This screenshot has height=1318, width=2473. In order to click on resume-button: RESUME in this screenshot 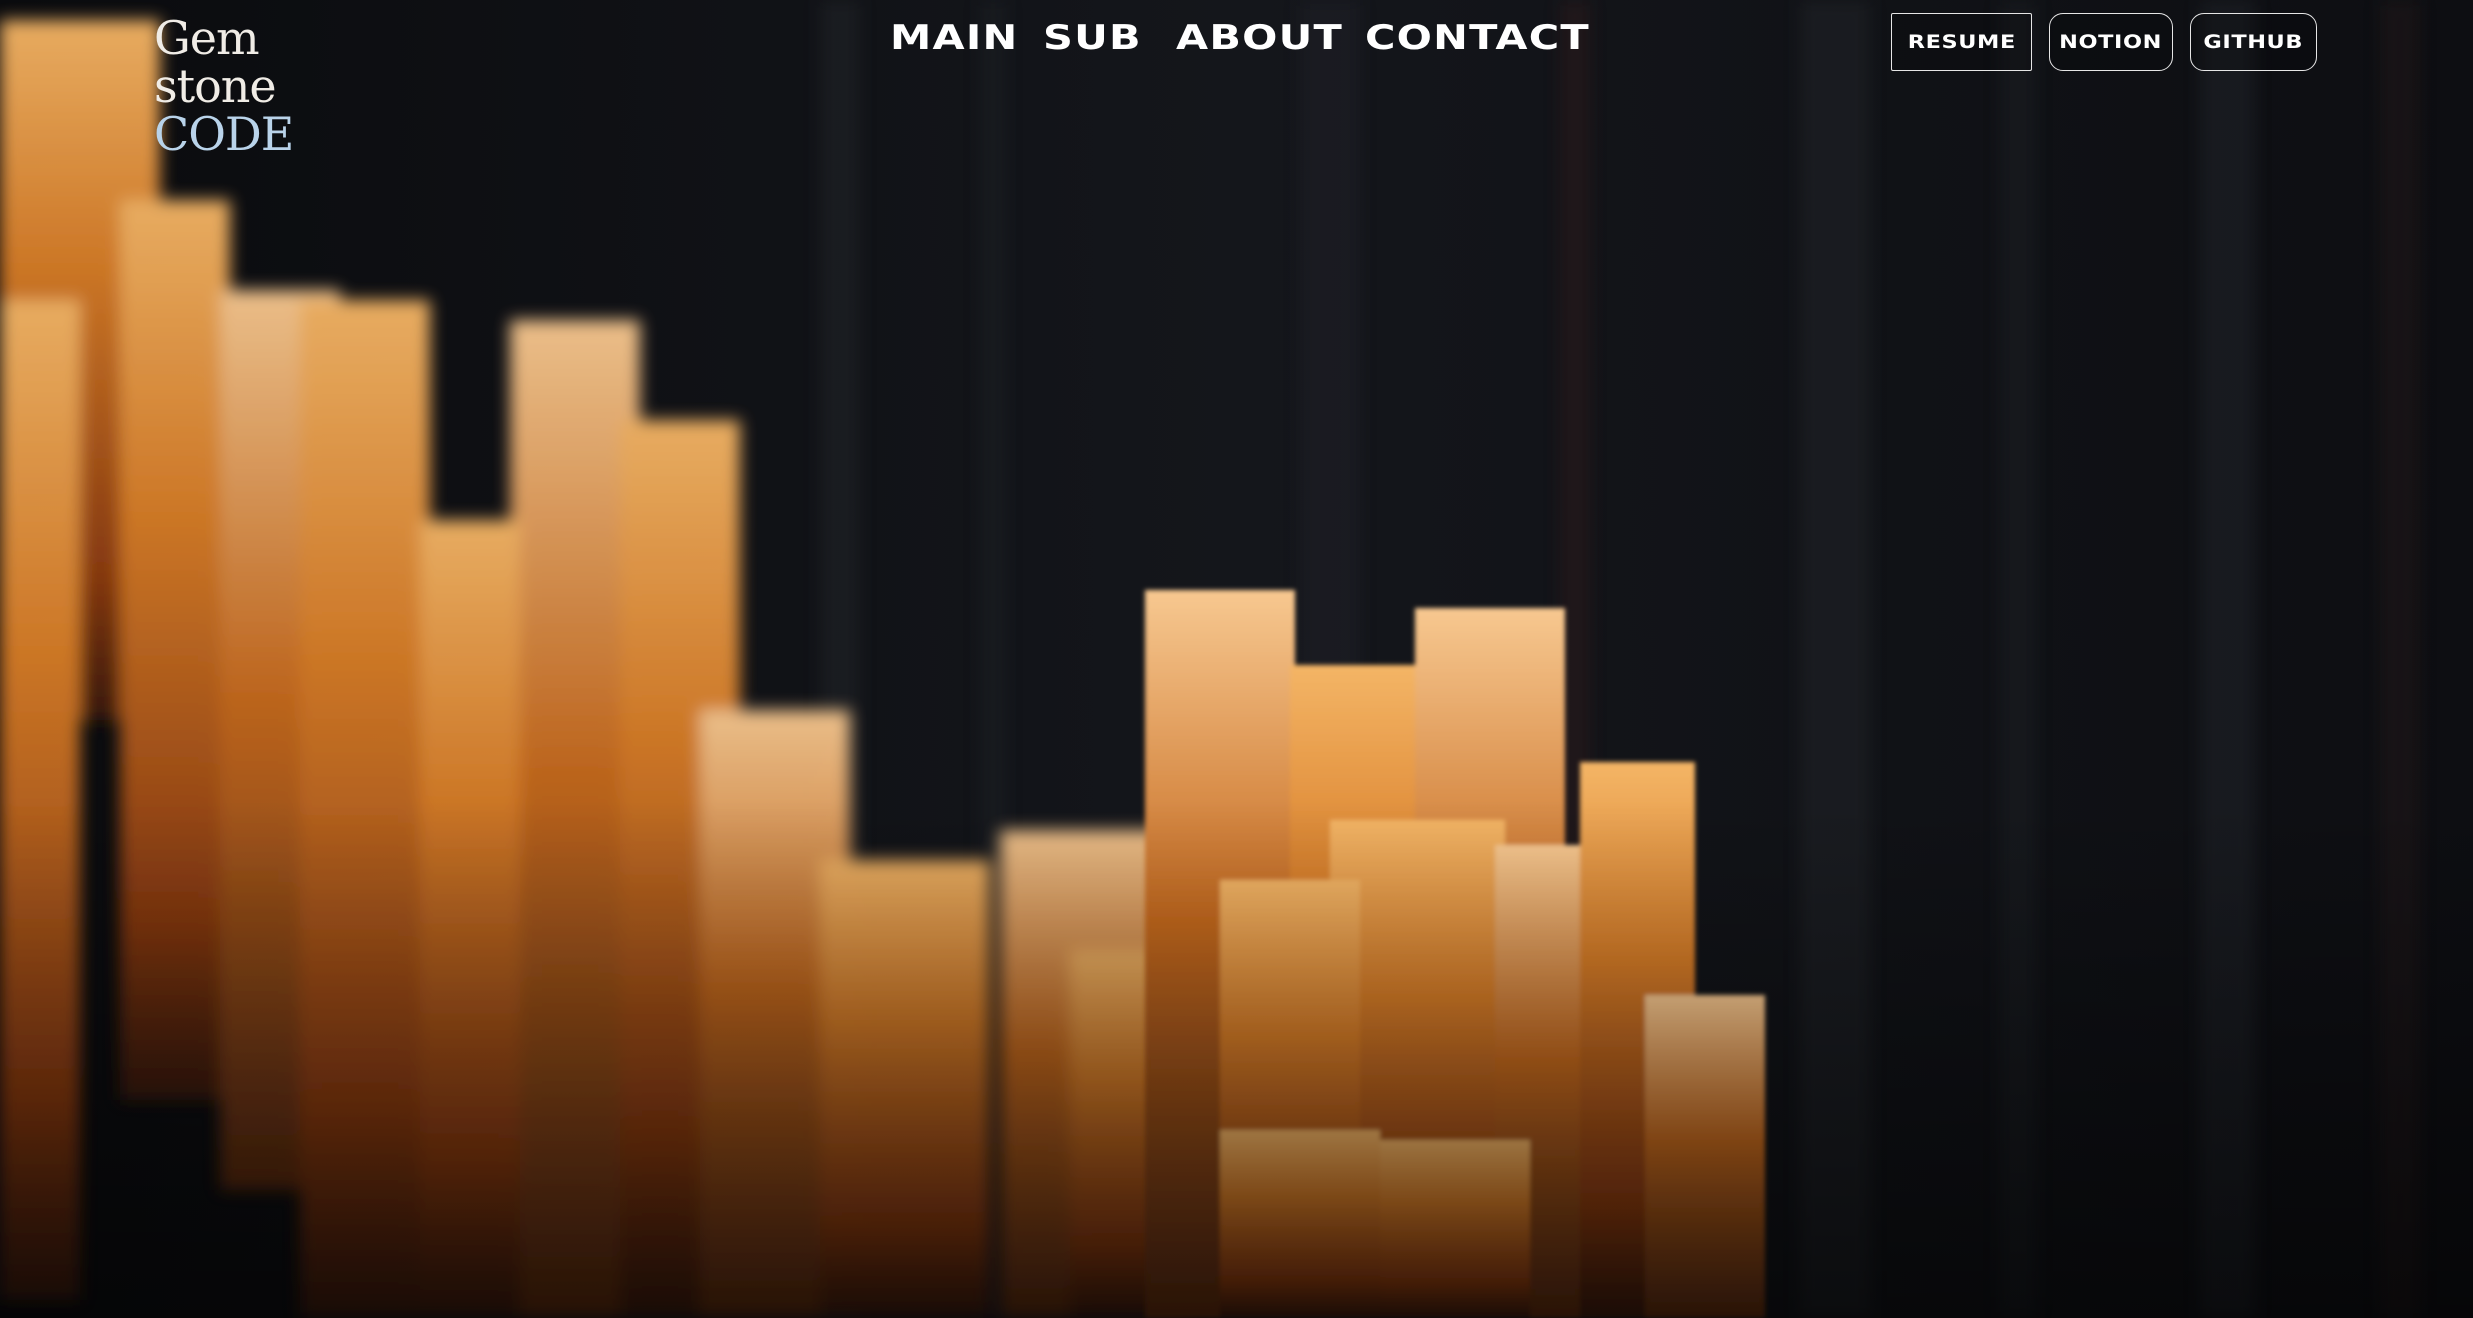, I will do `click(1961, 42)`.